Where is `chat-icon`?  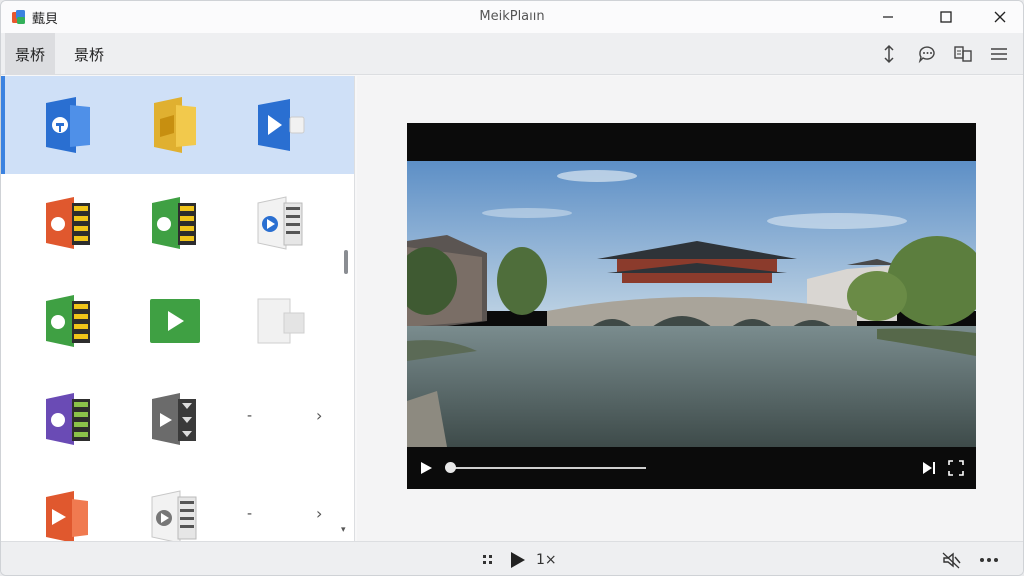 chat-icon is located at coordinates (926, 55).